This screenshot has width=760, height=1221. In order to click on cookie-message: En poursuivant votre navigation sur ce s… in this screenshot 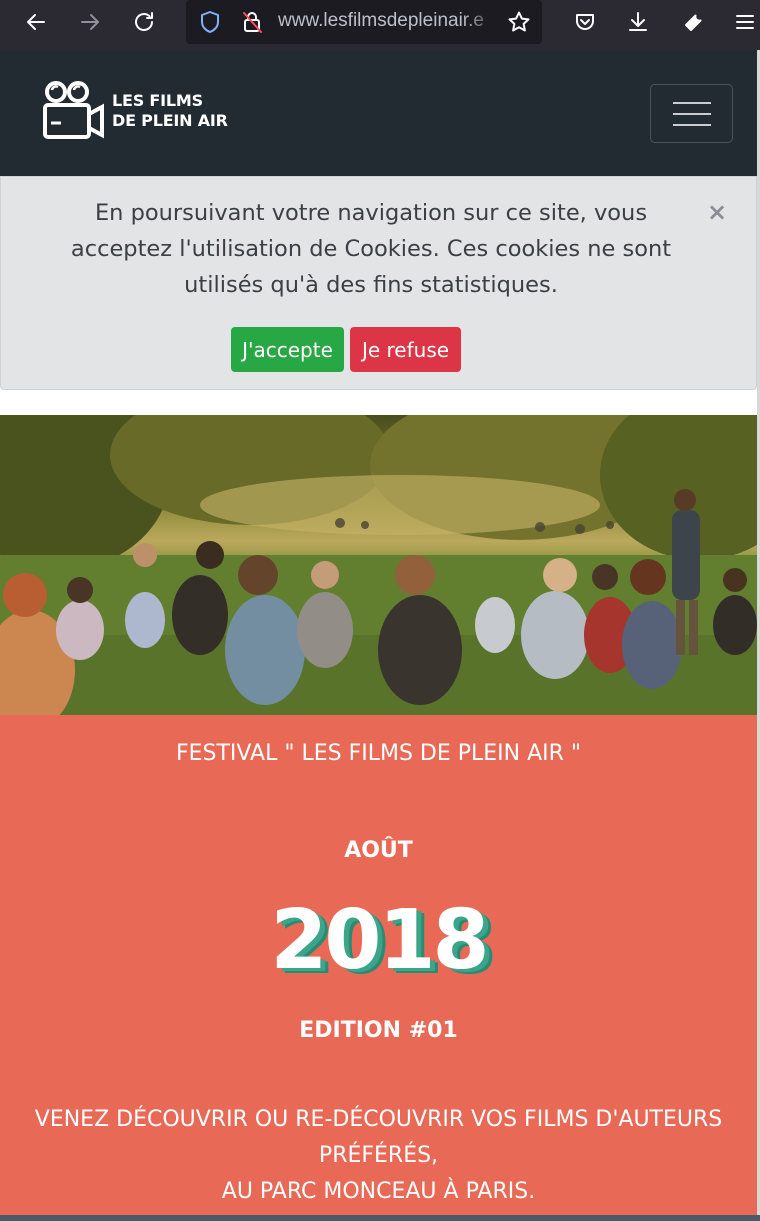, I will do `click(371, 249)`.